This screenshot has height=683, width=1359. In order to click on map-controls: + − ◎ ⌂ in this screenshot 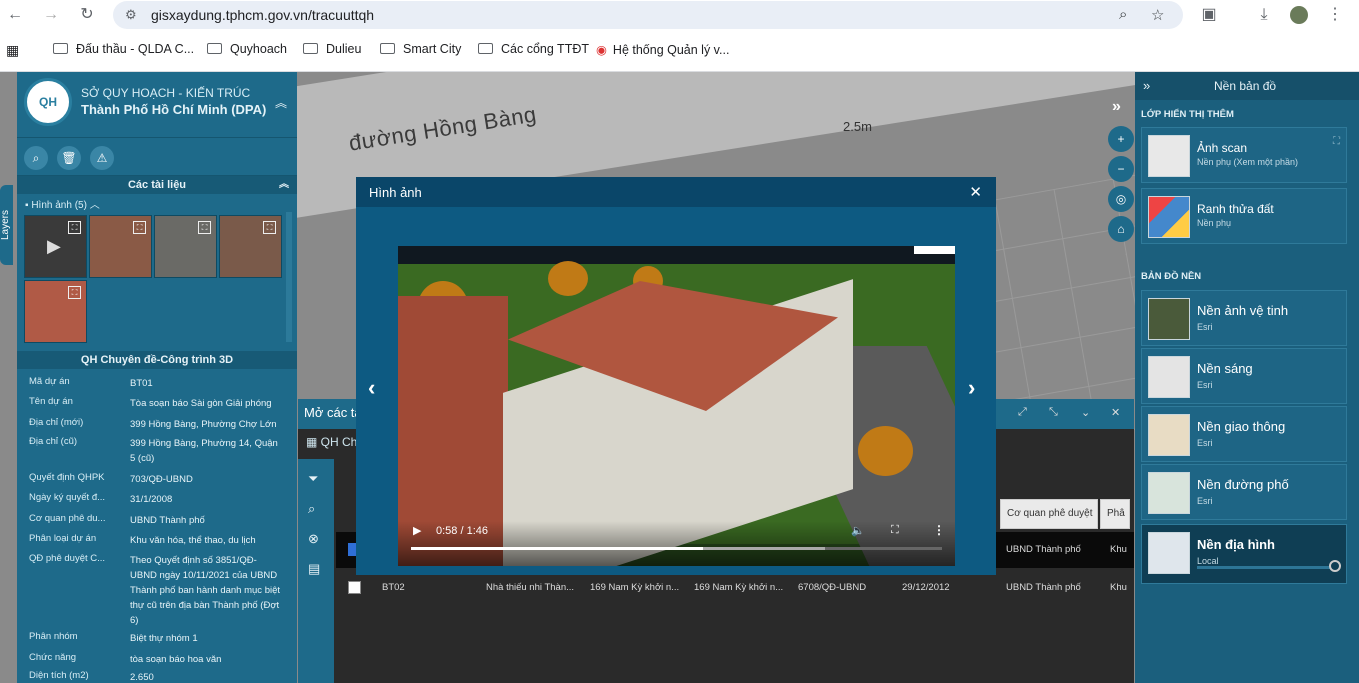, I will do `click(1120, 169)`.